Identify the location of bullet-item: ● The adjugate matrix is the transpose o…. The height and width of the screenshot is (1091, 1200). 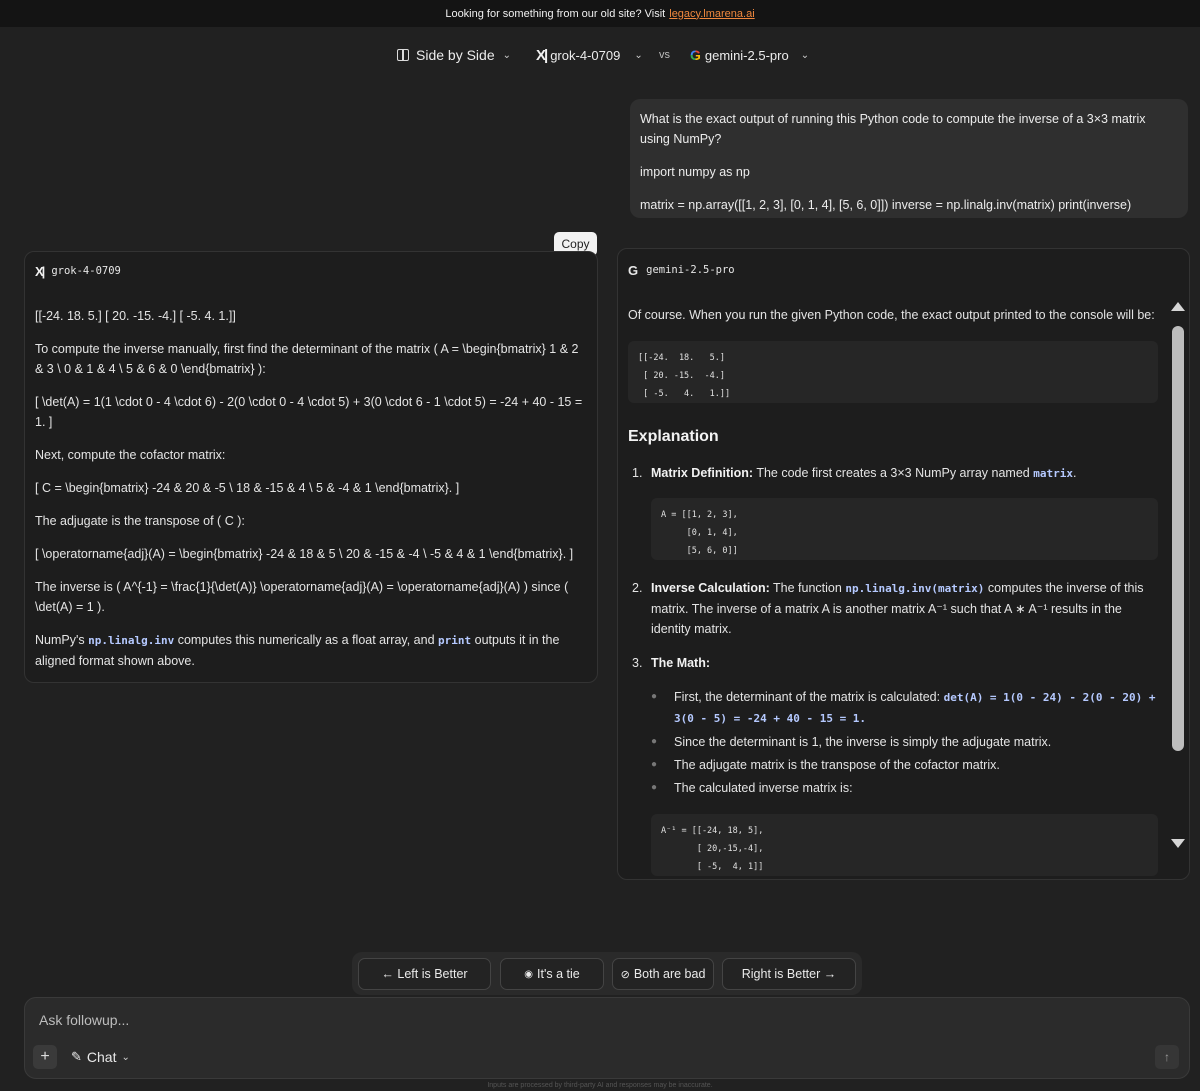
(893, 765).